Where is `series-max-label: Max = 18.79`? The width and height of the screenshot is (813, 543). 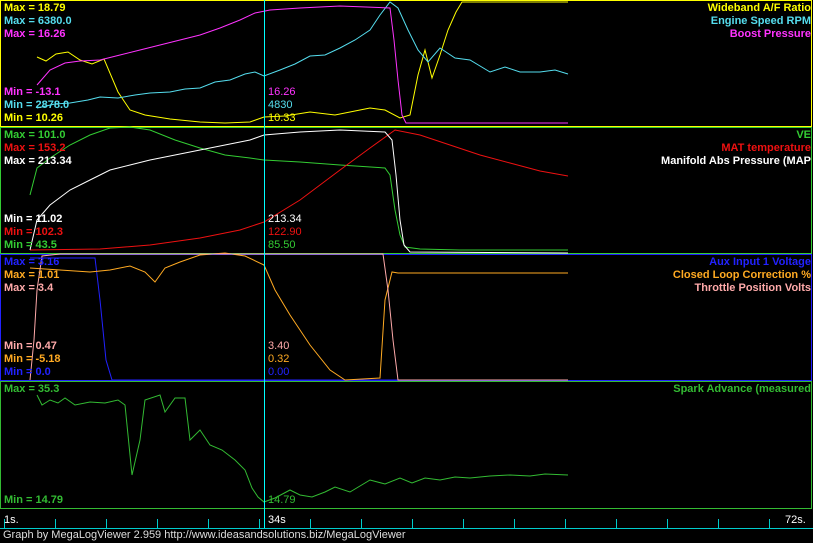
series-max-label: Max = 18.79 is located at coordinates (35, 8).